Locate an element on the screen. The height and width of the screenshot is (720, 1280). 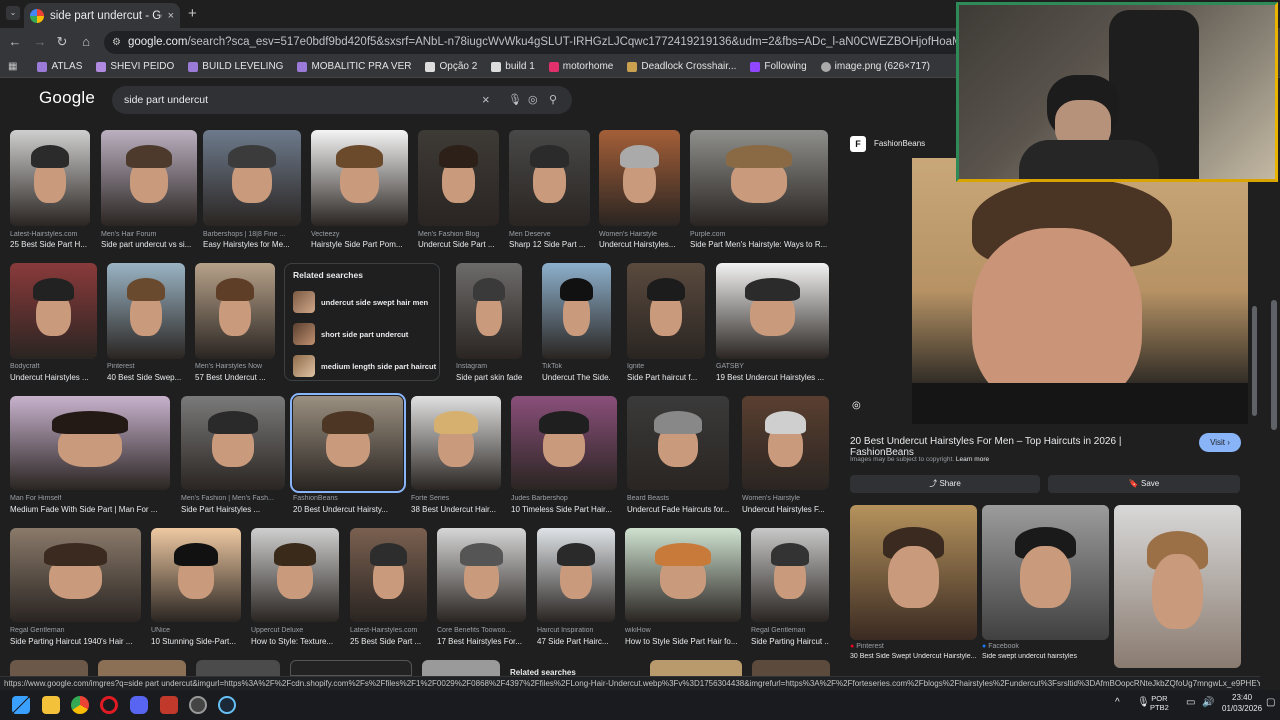
image-source: UNice is located at coordinates (196, 630).